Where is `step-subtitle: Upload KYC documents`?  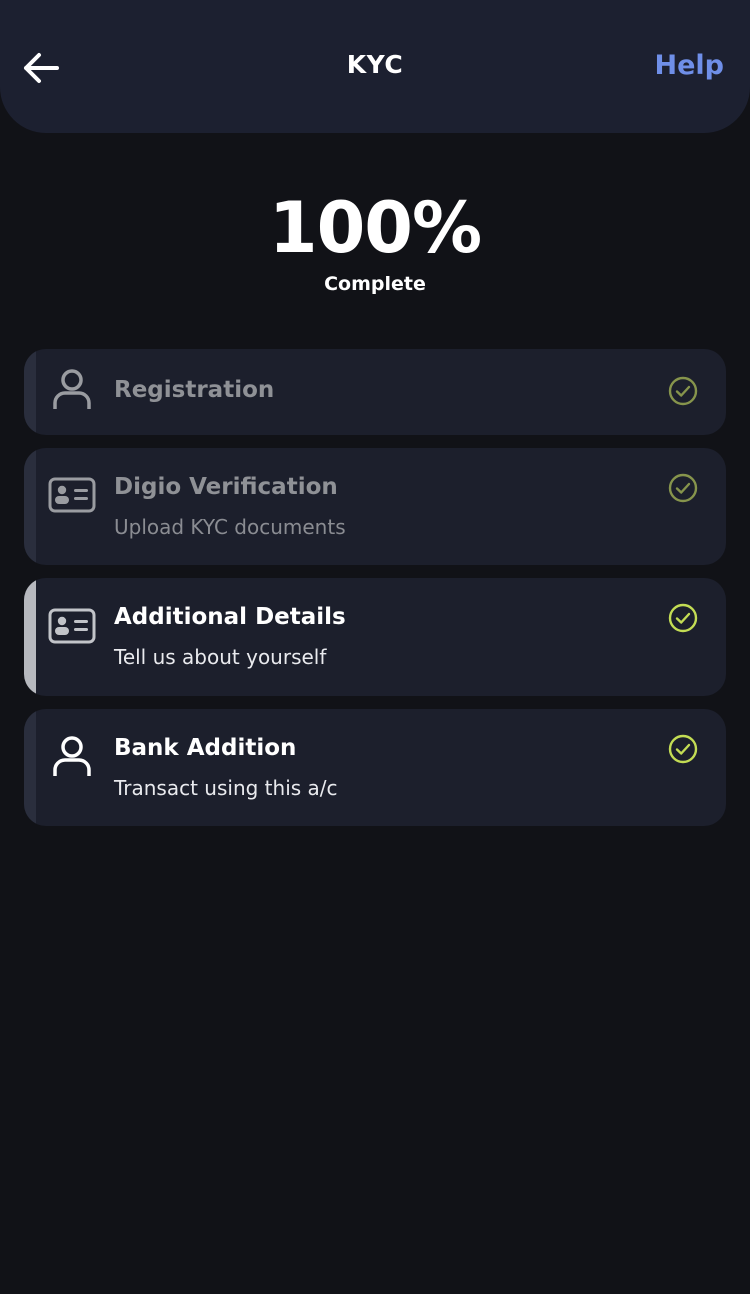 step-subtitle: Upload KYC documents is located at coordinates (230, 527).